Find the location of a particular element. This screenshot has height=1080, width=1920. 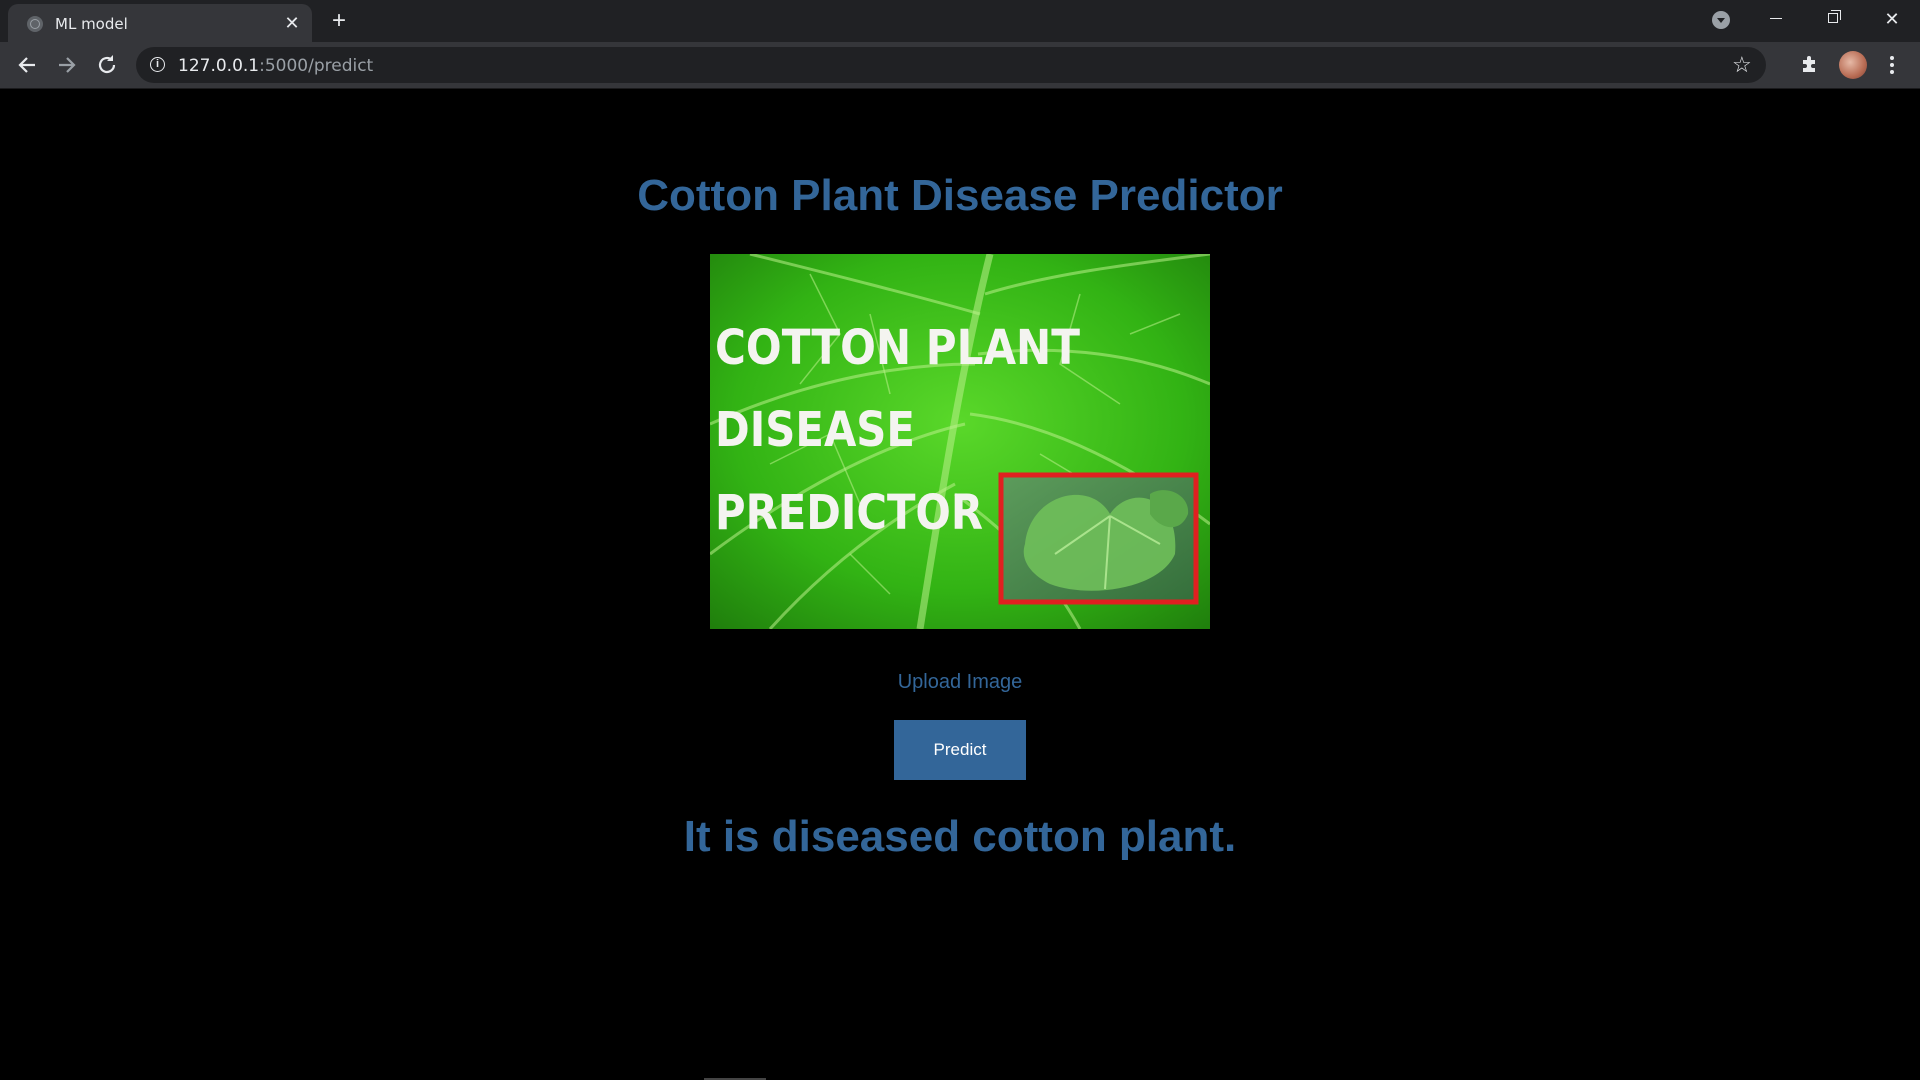

tab-ml-model: ML model ✕ is located at coordinates (160, 23).